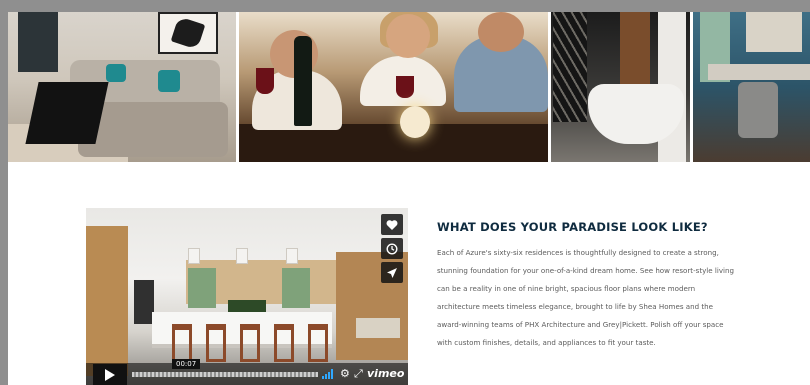 Image resolution: width=810 pixels, height=385 pixels. Describe the element at coordinates (570, 67) in the screenshot. I see `lattice-screen` at that location.